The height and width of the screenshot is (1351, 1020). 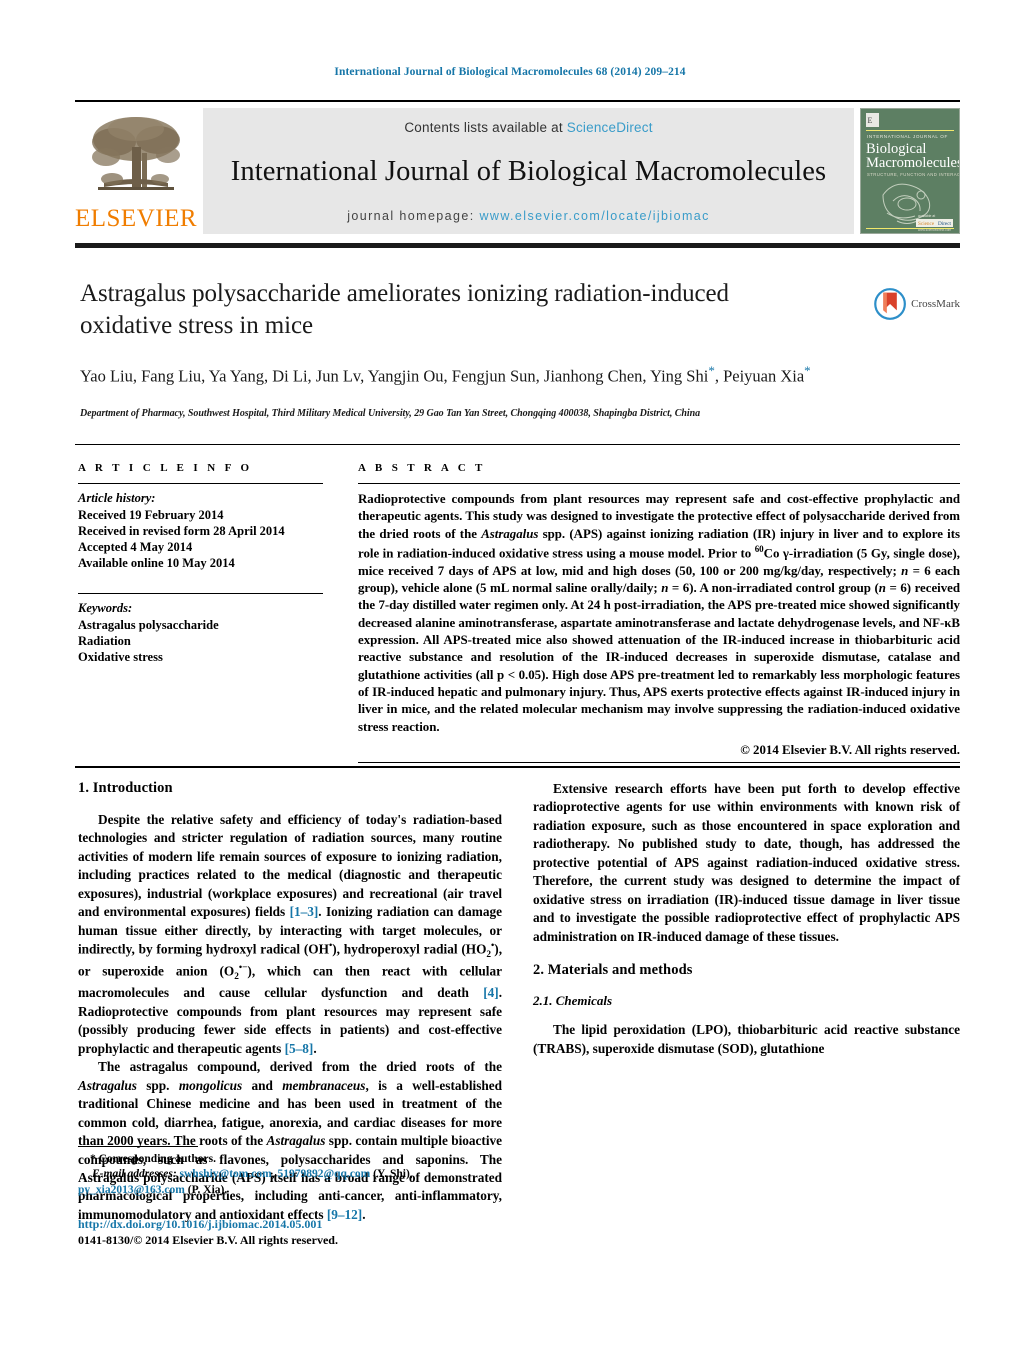 What do you see at coordinates (120, 657) in the screenshot?
I see `keyword-item: Oxidative stress` at bounding box center [120, 657].